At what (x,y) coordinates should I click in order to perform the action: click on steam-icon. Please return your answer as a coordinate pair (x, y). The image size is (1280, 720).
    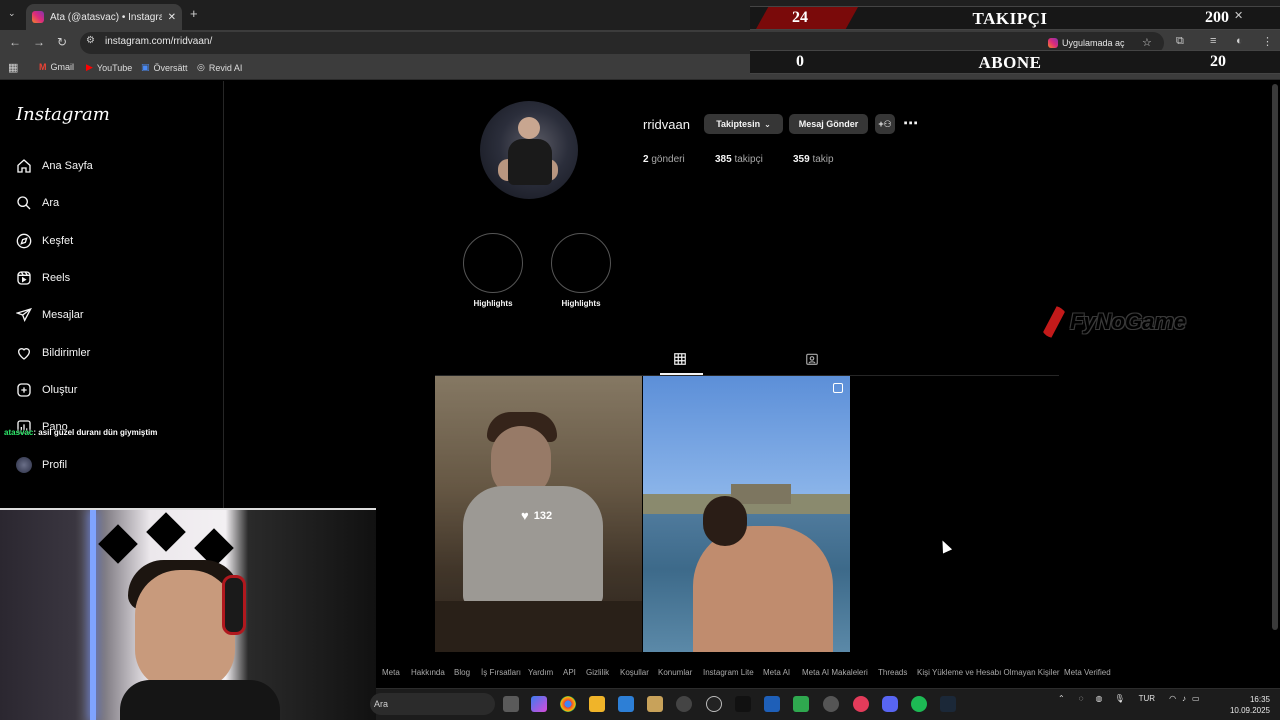
    Looking at the image, I should click on (948, 704).